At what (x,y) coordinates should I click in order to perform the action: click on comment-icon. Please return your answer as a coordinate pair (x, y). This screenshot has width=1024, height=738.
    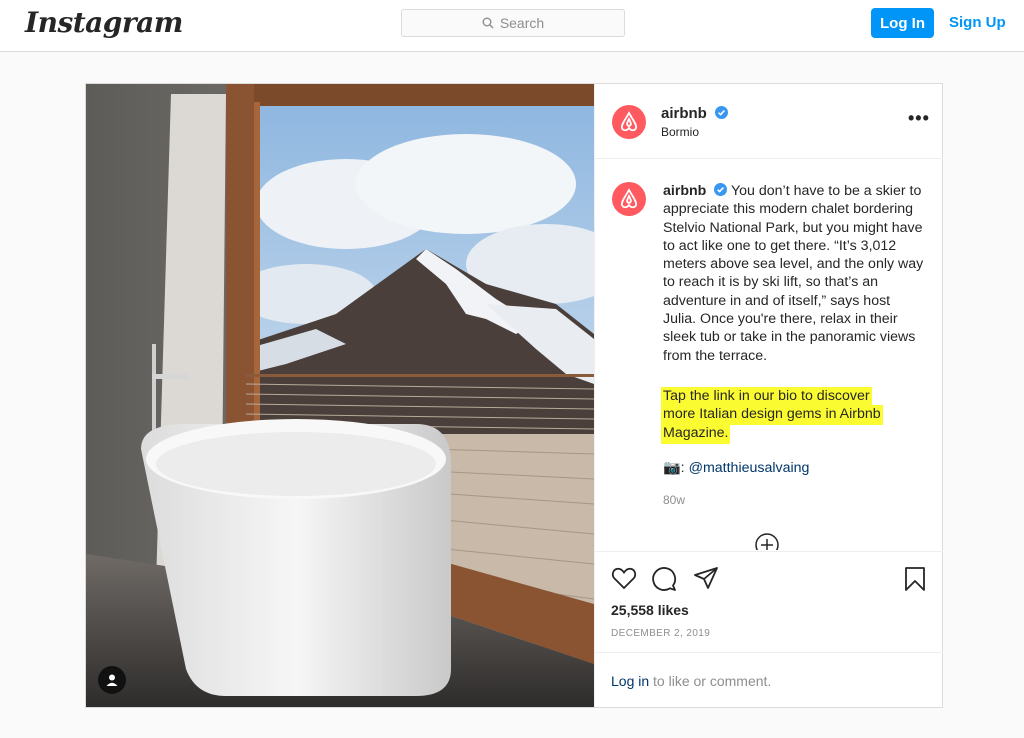
    Looking at the image, I should click on (664, 581).